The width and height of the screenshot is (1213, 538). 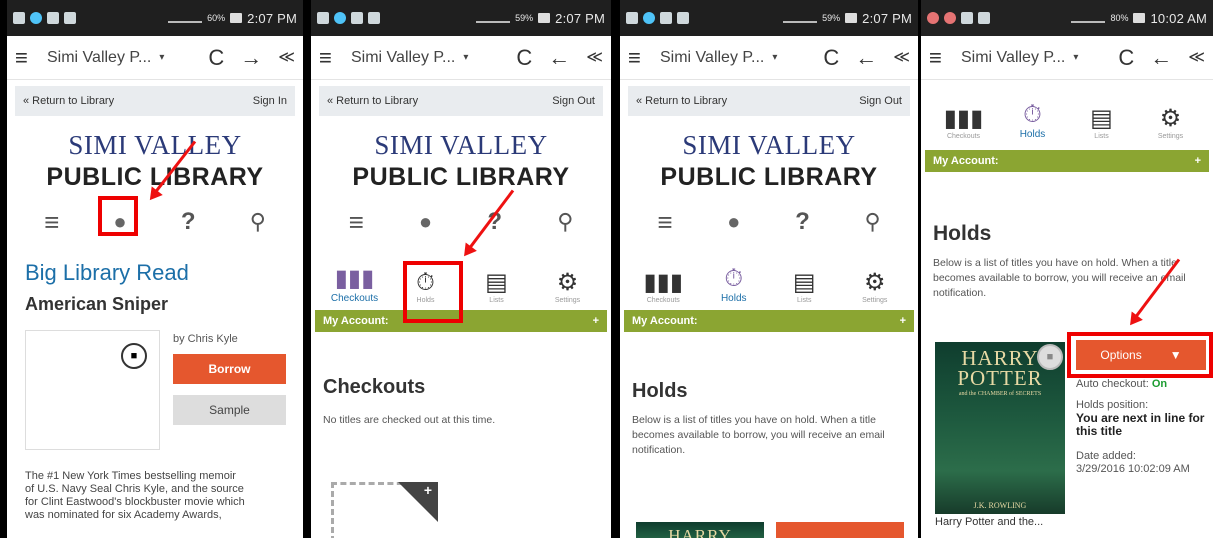 What do you see at coordinates (700, 530) in the screenshot?
I see `book-cover: HARRY` at bounding box center [700, 530].